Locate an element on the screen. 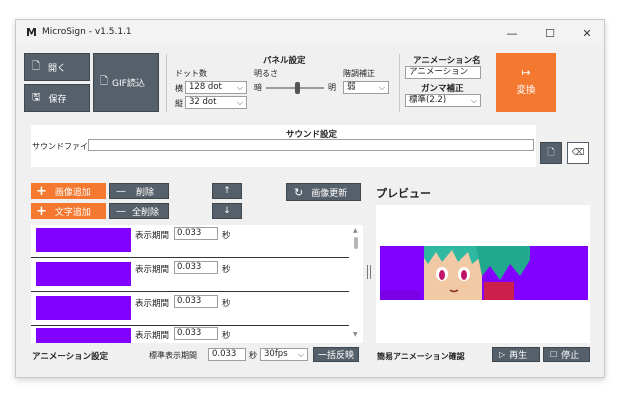 Image resolution: width=620 pixels, height=400 pixels. fps-value: 30fps is located at coordinates (276, 354).